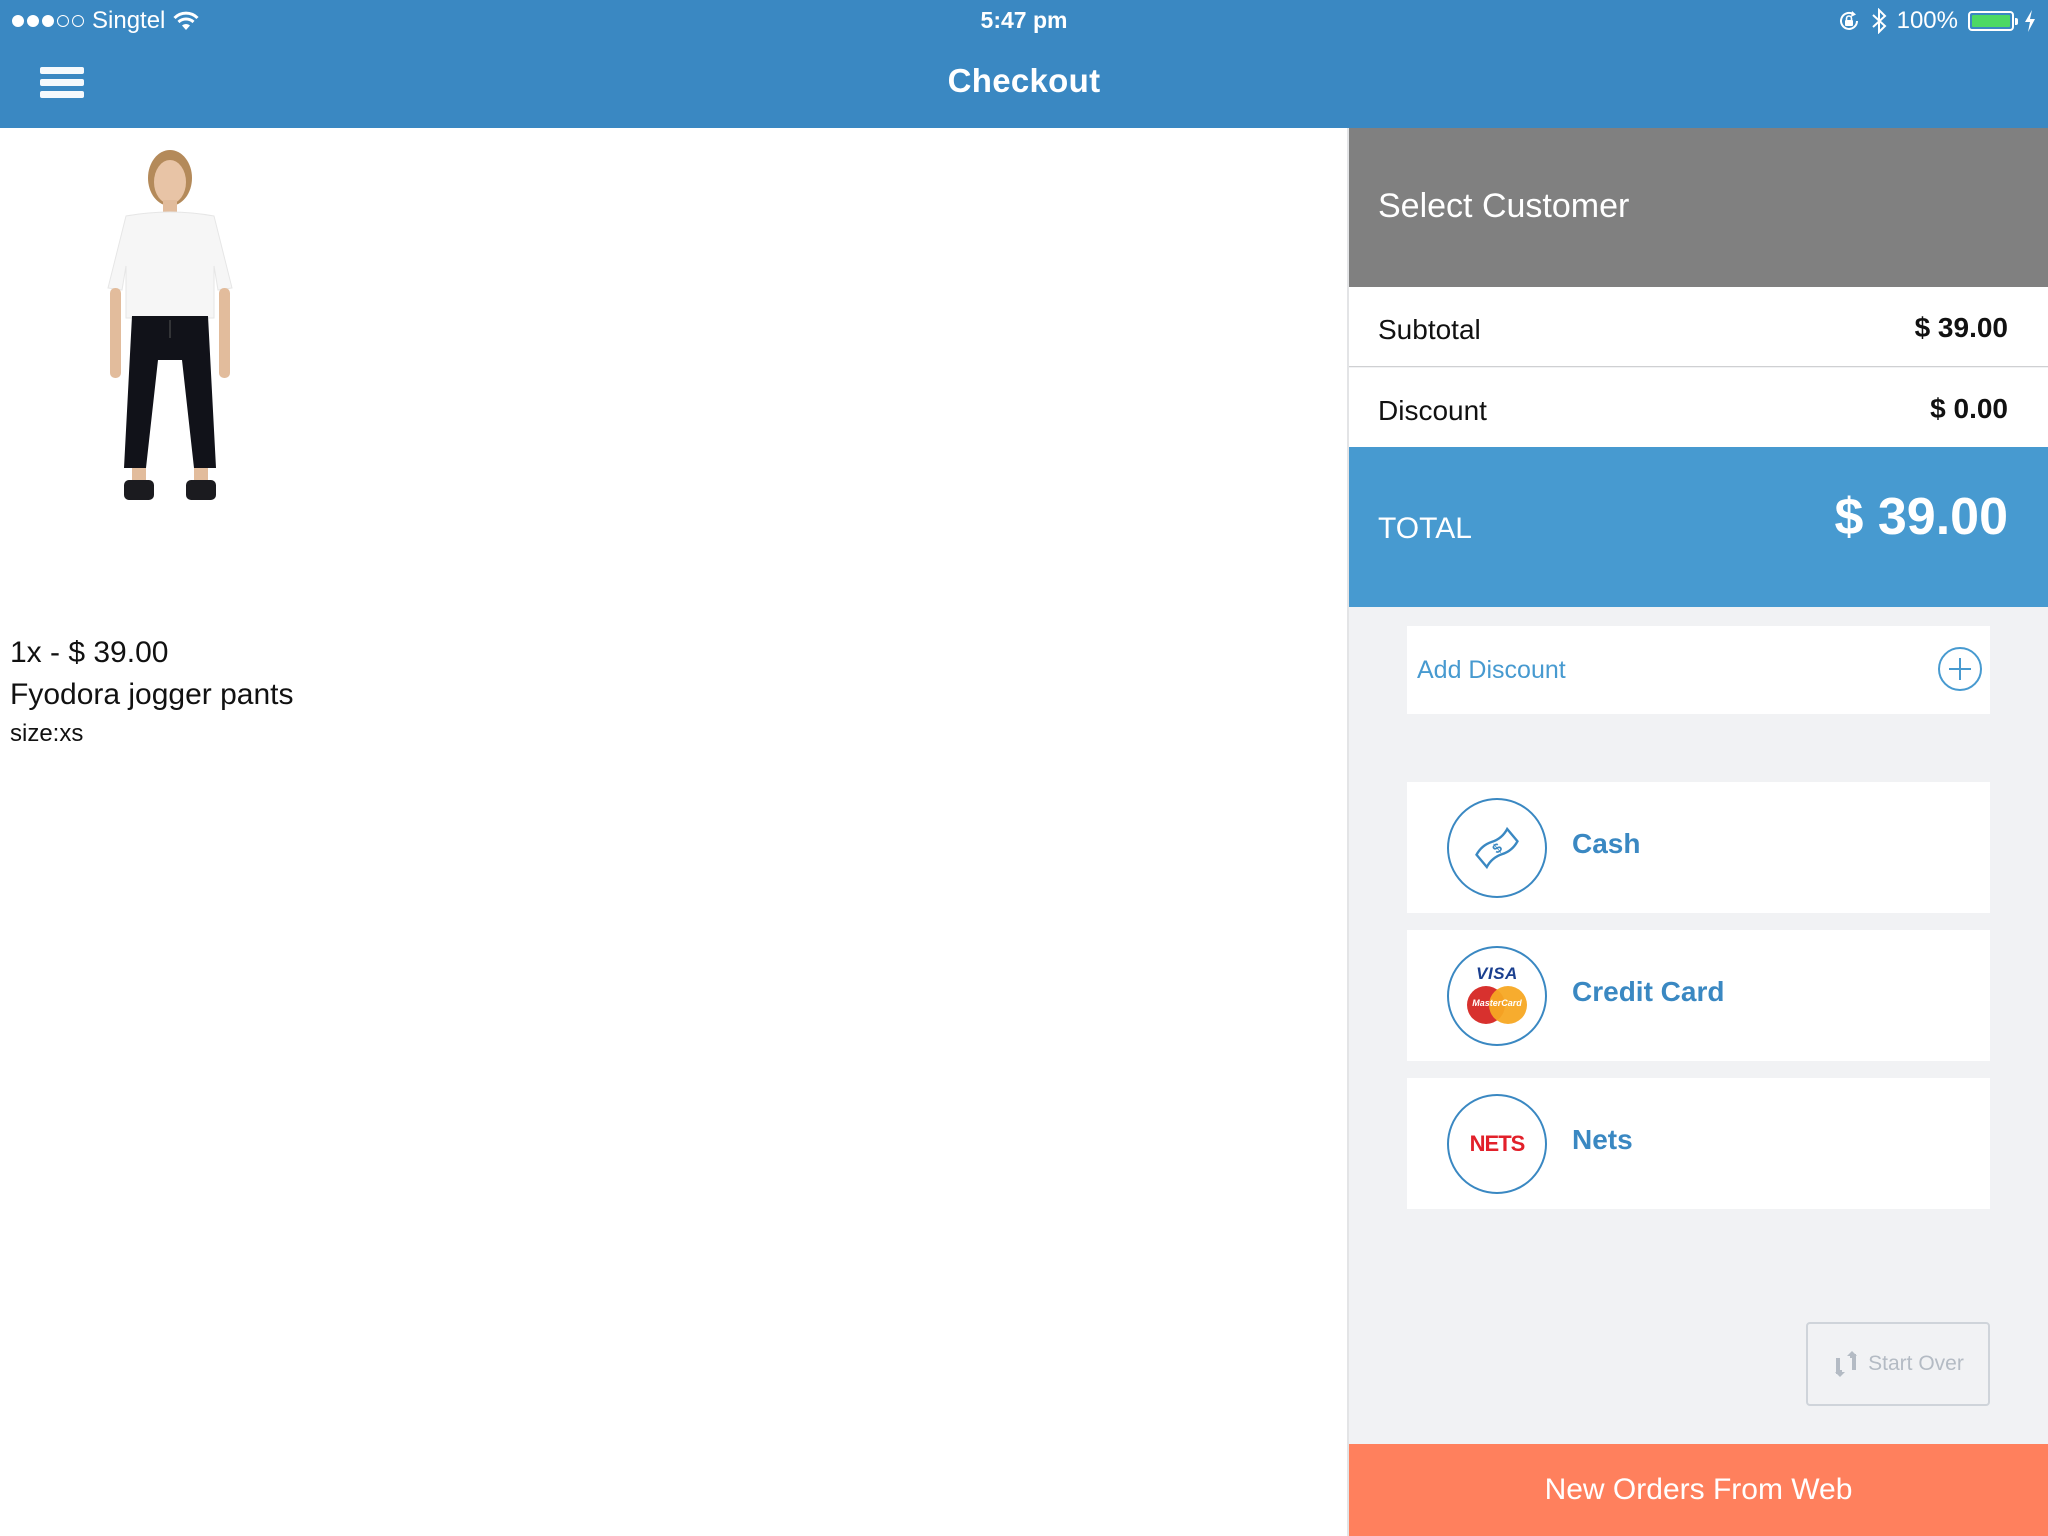  Describe the element at coordinates (89, 652) in the screenshot. I see `cart-item-quantity-price: 1x - $ 39.00` at that location.